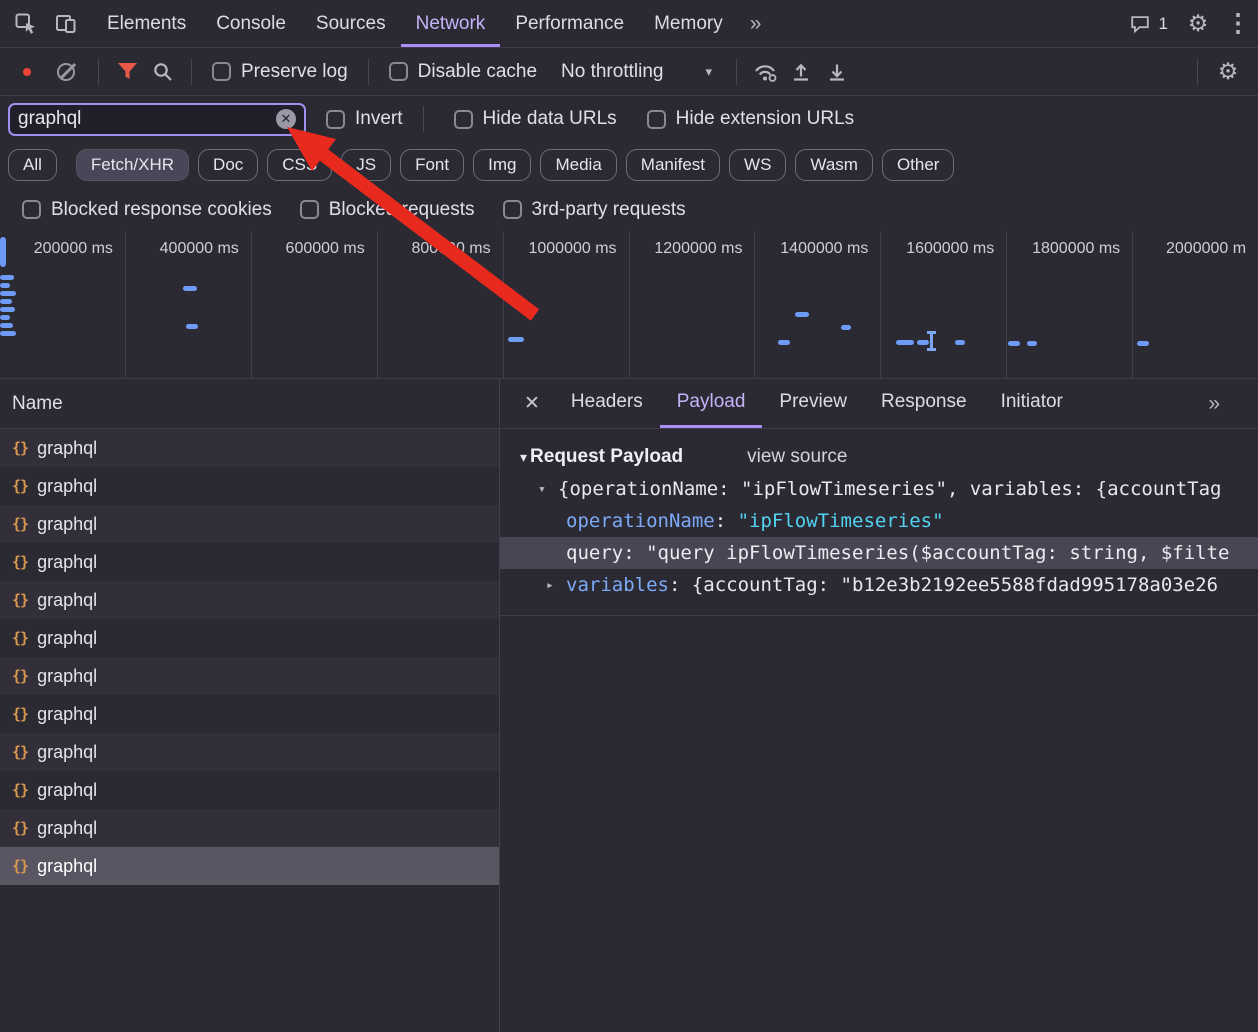  Describe the element at coordinates (1198, 23) in the screenshot. I see `settings-gear-icon: ⚙` at that location.